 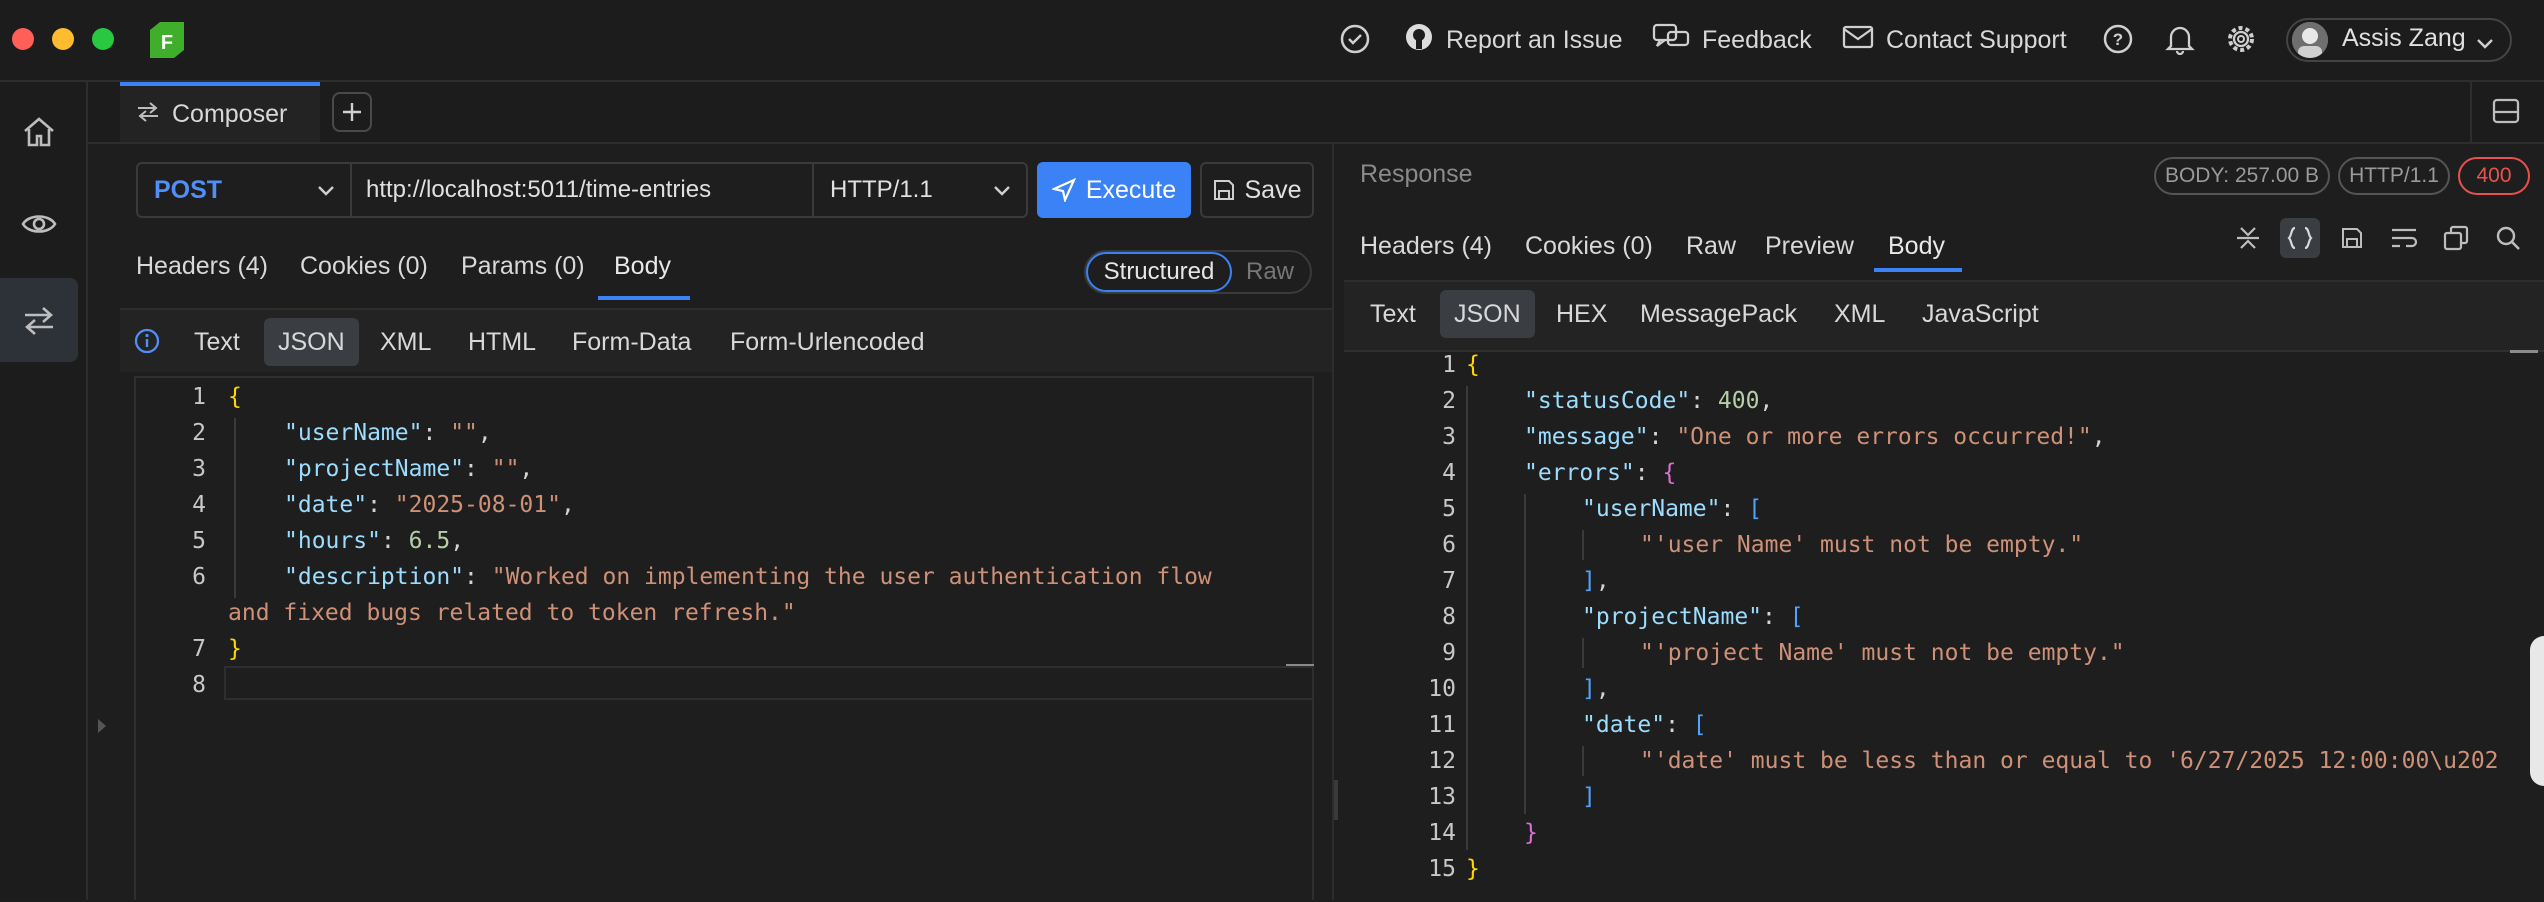 I want to click on side-drawer-handle, so click(x=2537, y=711).